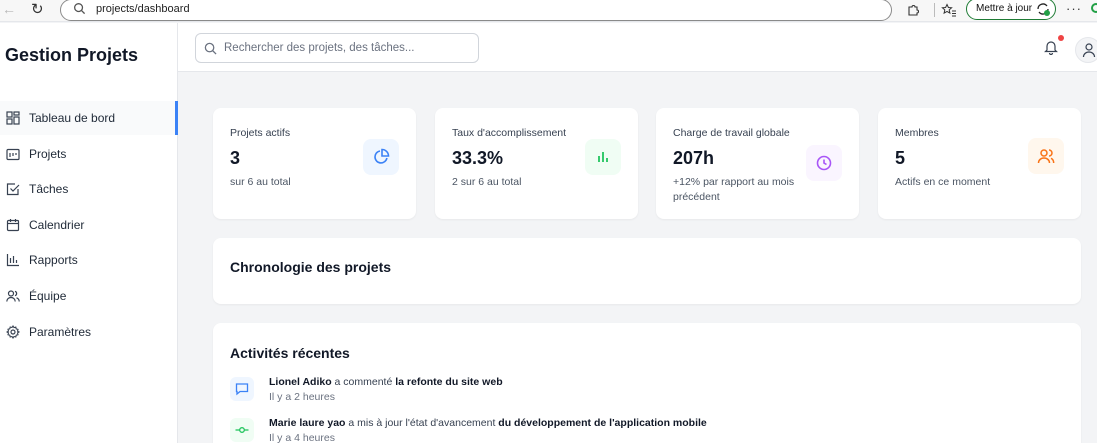  Describe the element at coordinates (1051, 47) in the screenshot. I see `bell-icon` at that location.